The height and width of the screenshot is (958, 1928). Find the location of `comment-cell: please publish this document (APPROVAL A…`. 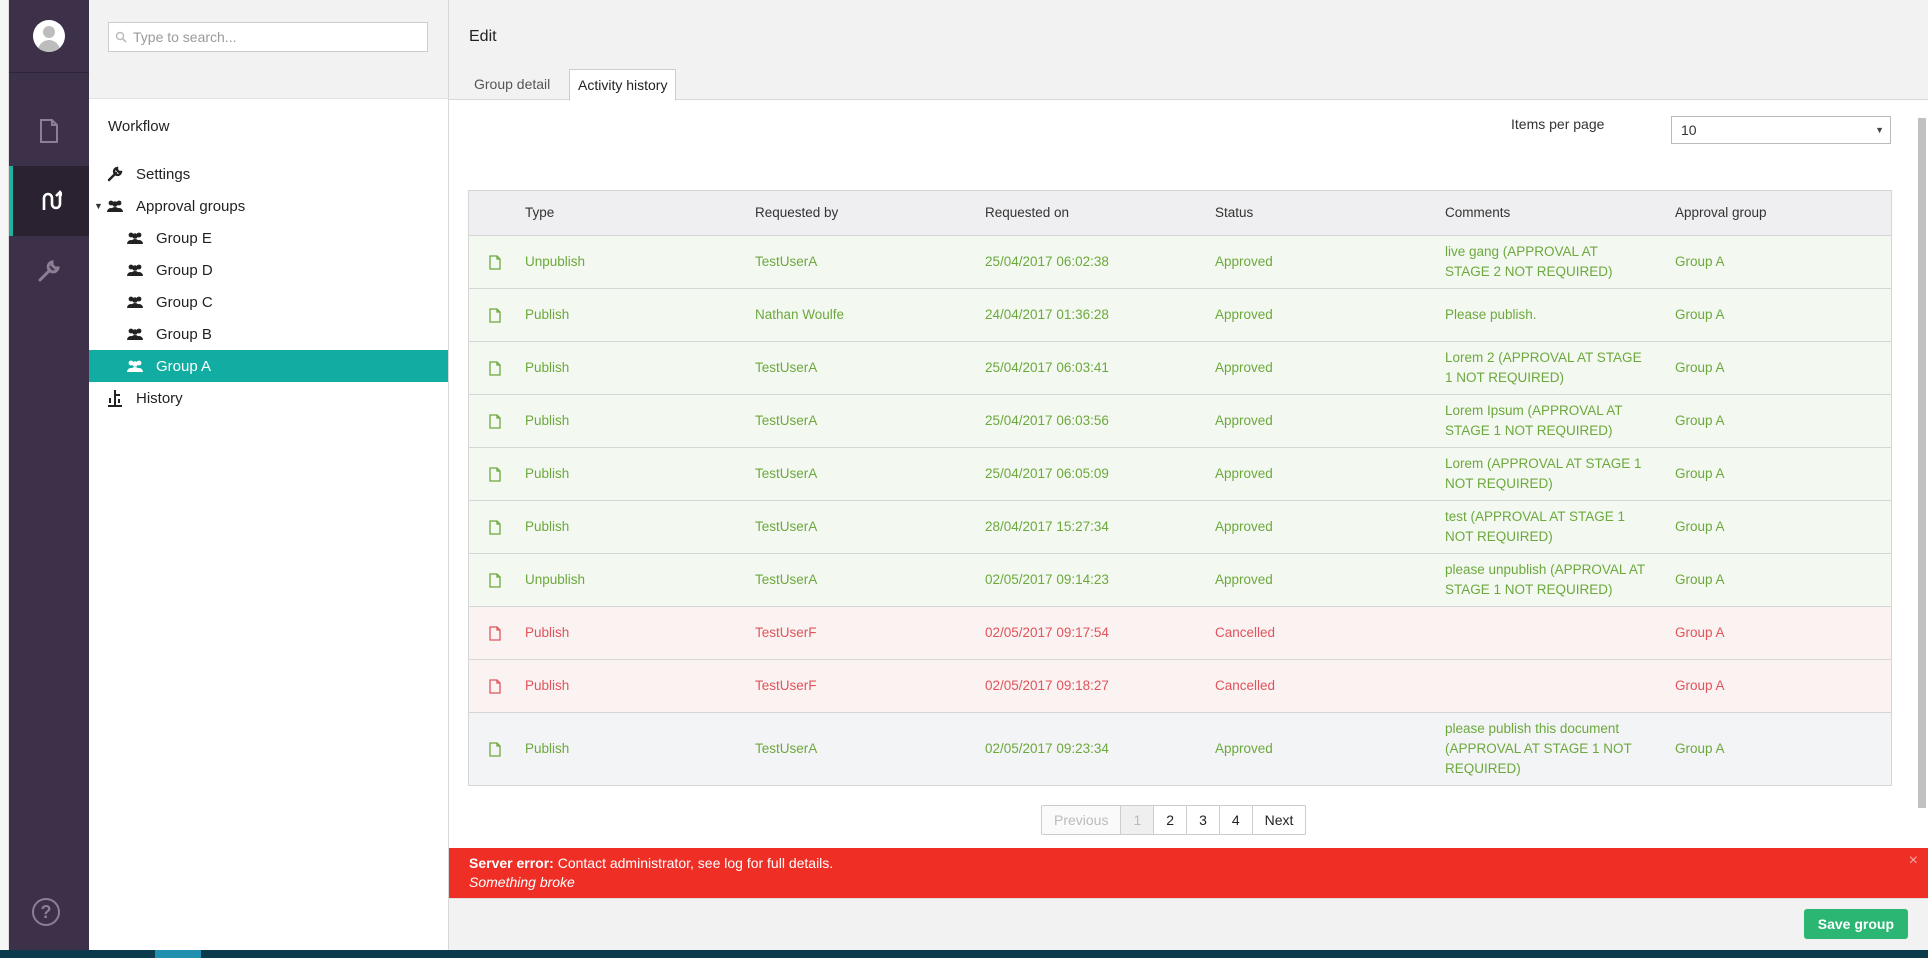

comment-cell: please publish this document (APPROVAL A… is located at coordinates (1538, 748).